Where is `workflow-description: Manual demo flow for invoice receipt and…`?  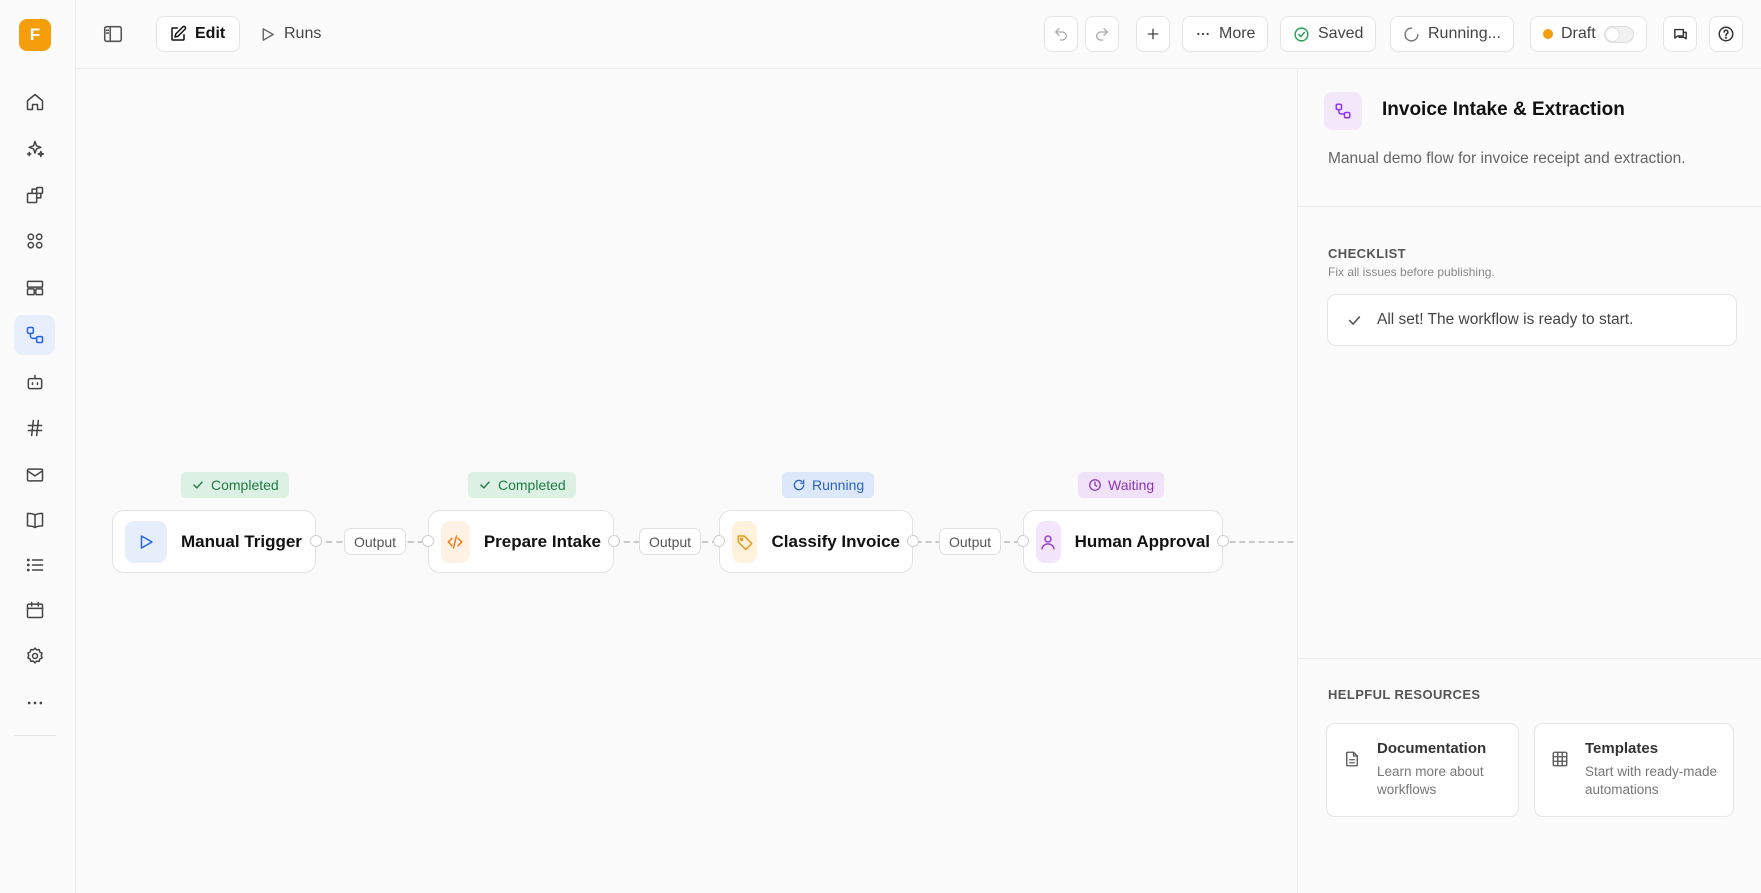 workflow-description: Manual demo flow for invoice receipt and… is located at coordinates (1507, 158).